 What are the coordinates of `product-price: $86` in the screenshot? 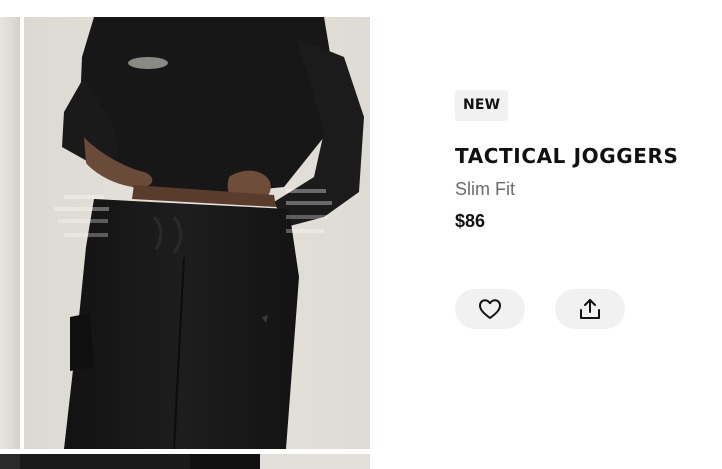 It's located at (470, 221).